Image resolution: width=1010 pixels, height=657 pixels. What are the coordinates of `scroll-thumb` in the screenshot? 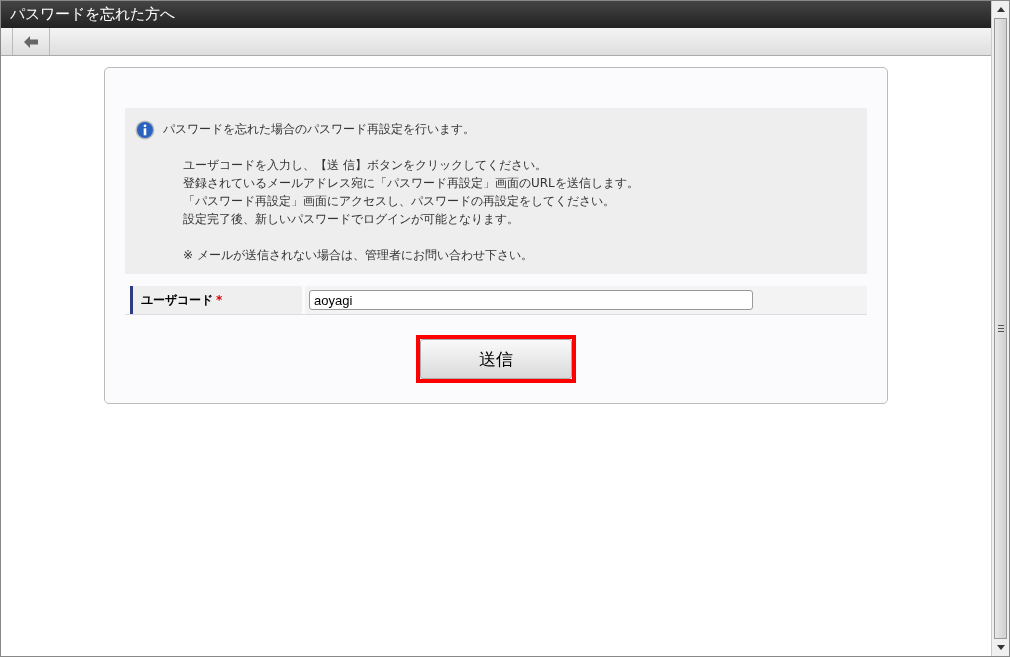 It's located at (1000, 328).